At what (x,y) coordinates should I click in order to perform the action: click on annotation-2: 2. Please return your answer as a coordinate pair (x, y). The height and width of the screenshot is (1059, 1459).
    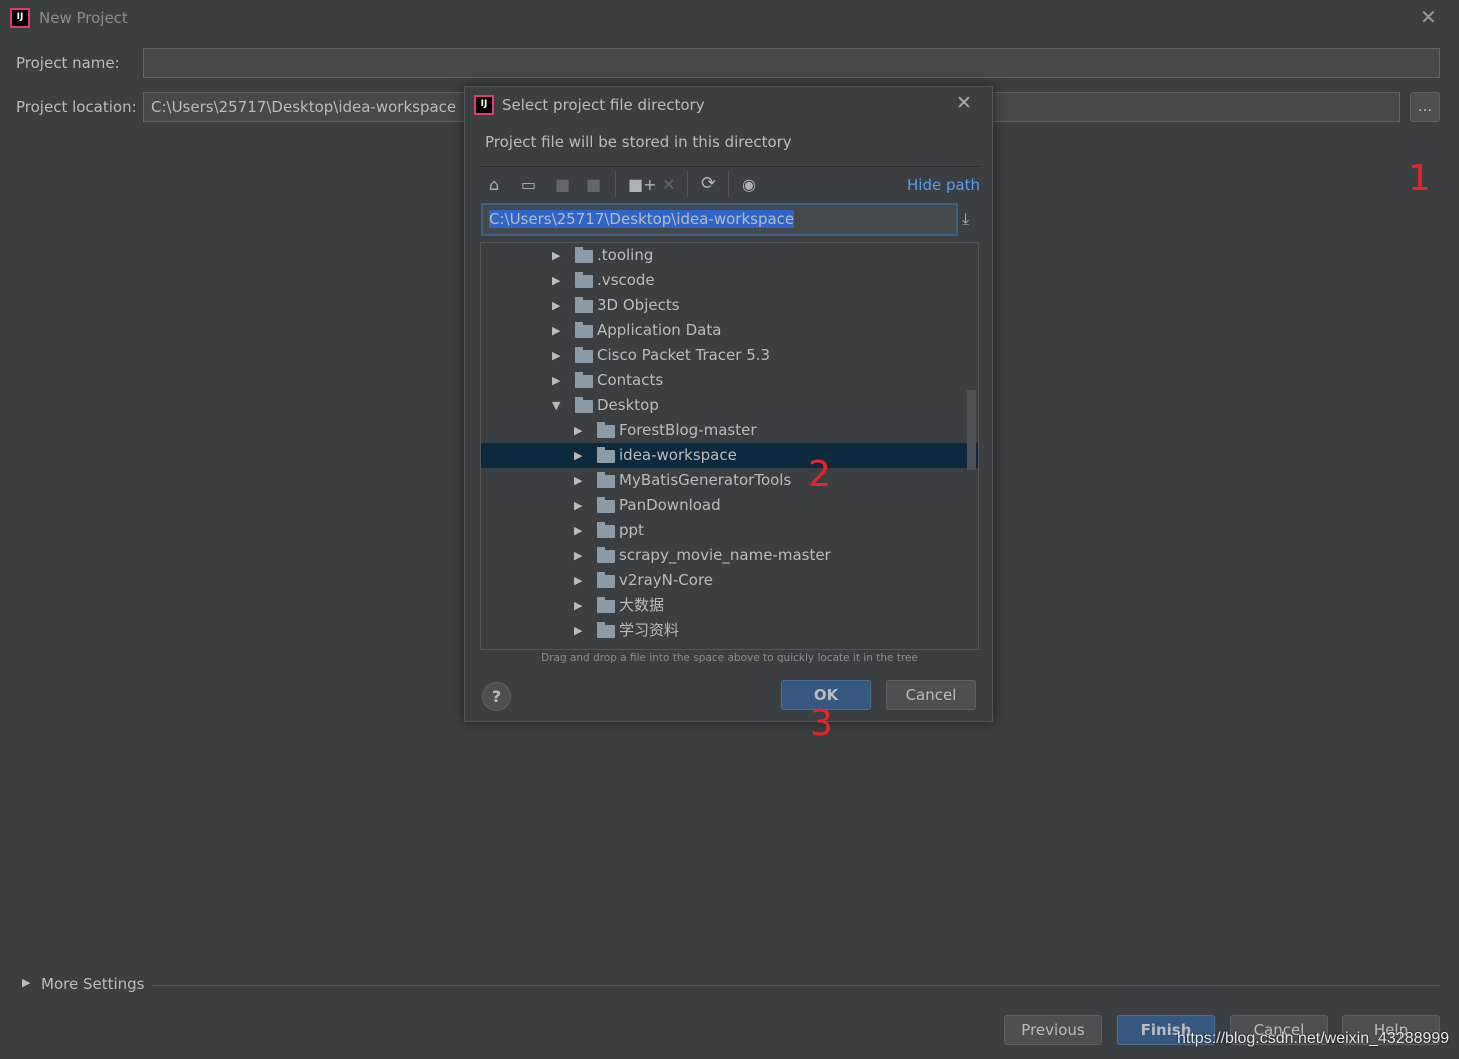
    Looking at the image, I should click on (819, 474).